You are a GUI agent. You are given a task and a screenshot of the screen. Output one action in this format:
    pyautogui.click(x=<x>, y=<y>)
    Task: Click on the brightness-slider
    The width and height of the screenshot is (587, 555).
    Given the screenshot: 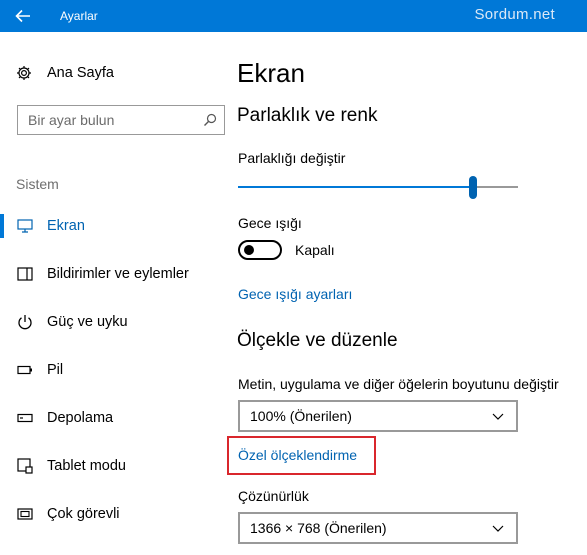 What is the action you would take?
    pyautogui.click(x=378, y=188)
    